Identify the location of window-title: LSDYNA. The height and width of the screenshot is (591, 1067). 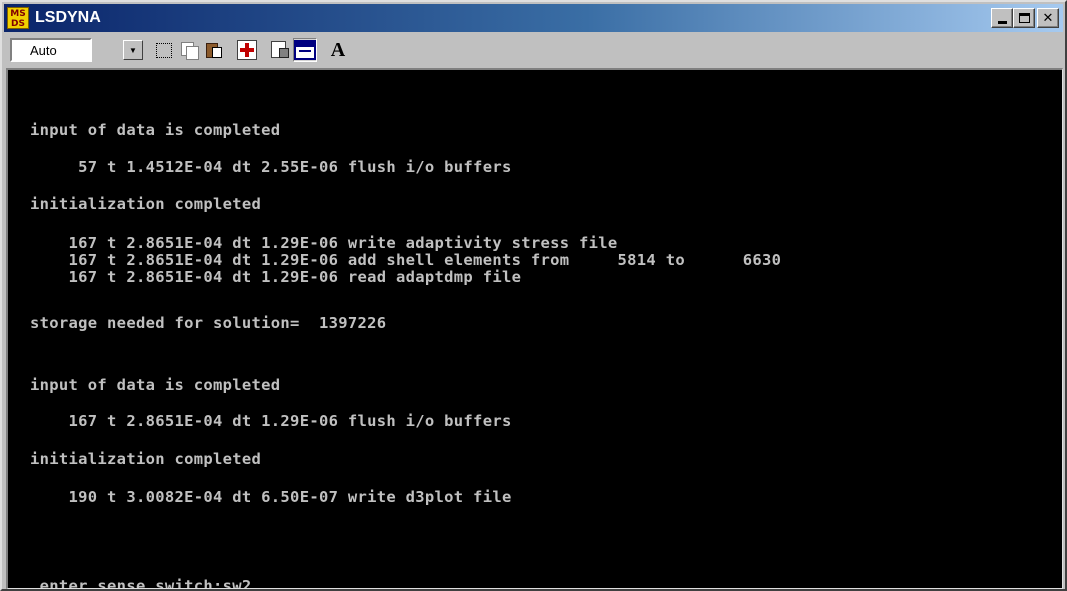
(68, 17).